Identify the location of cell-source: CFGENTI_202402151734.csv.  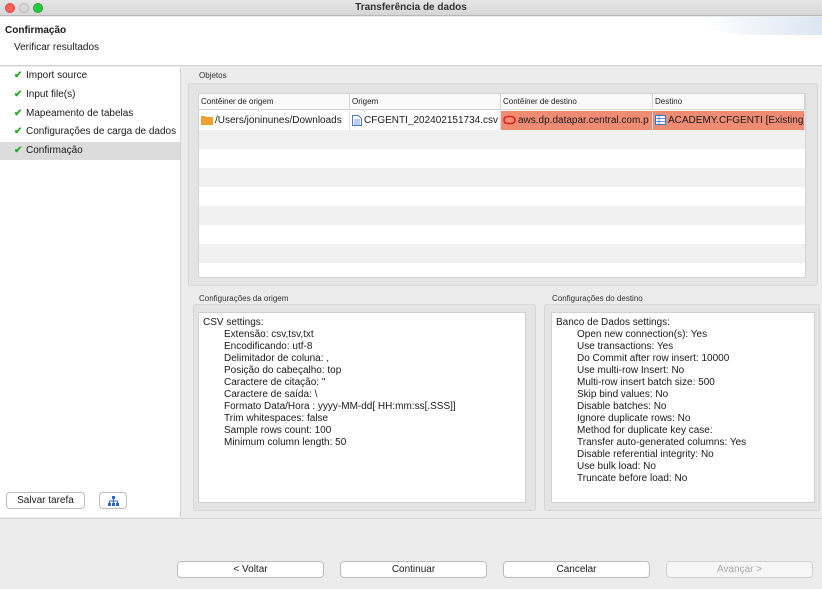
(425, 120).